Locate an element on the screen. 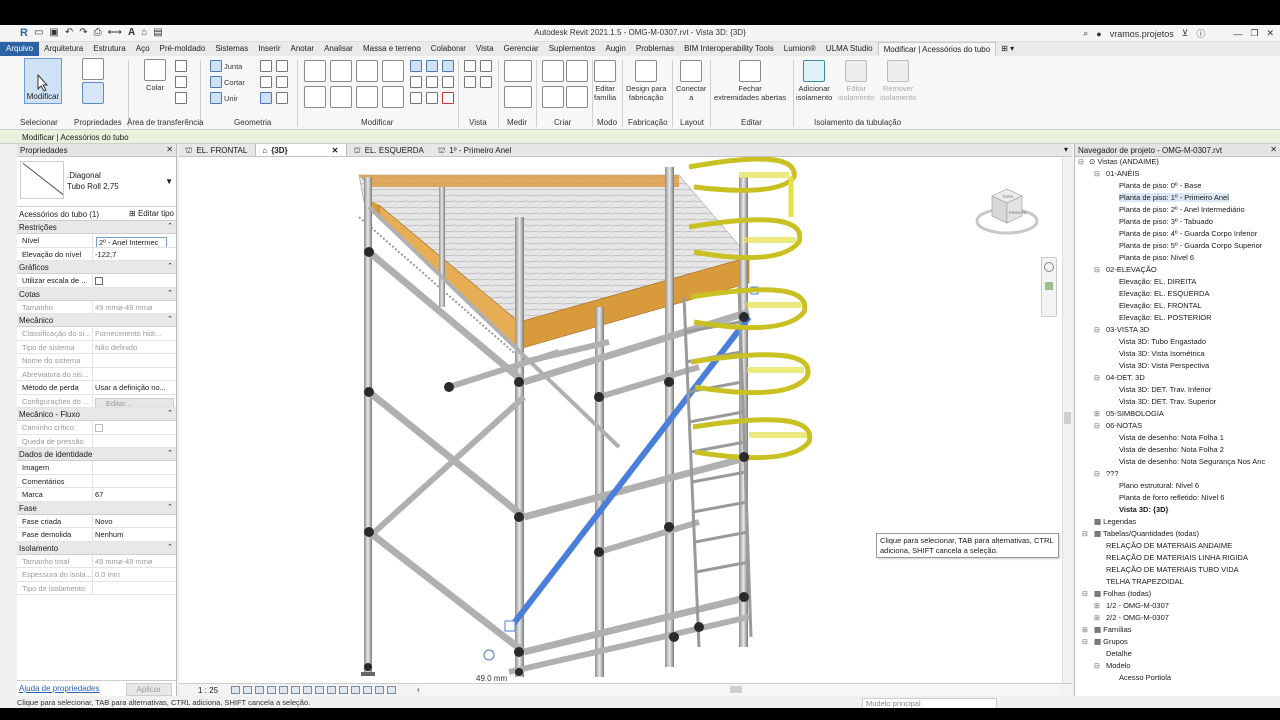 Image resolution: width=1280 pixels, height=720 pixels. browser-item: 04-DET. 3D is located at coordinates (1125, 377).